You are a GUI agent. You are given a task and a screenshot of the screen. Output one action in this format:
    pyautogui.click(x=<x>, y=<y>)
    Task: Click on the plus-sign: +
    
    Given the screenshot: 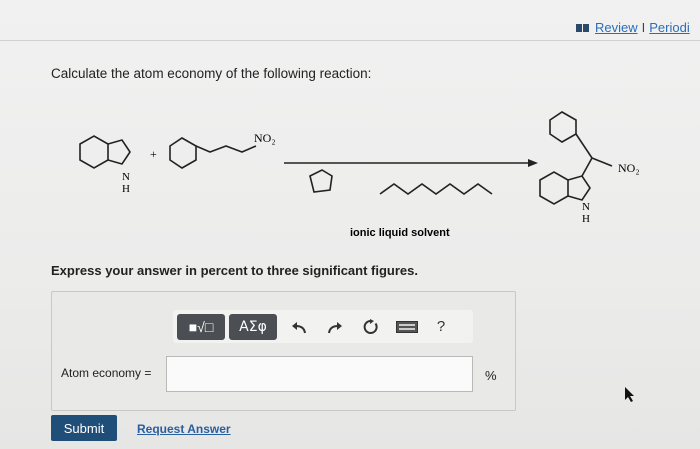 What is the action you would take?
    pyautogui.click(x=153, y=154)
    